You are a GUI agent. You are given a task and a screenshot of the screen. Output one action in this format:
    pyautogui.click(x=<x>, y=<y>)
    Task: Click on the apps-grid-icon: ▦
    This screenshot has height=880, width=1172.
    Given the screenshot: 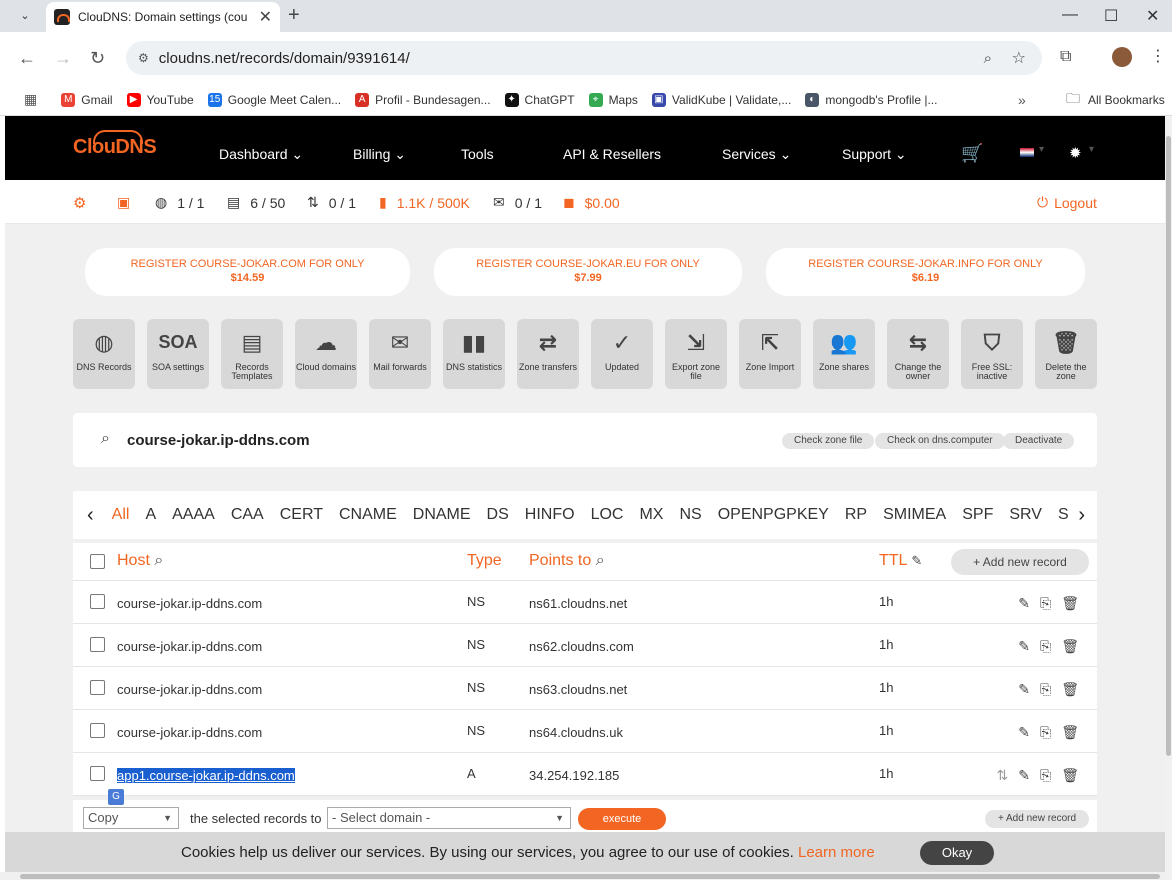 What is the action you would take?
    pyautogui.click(x=30, y=99)
    